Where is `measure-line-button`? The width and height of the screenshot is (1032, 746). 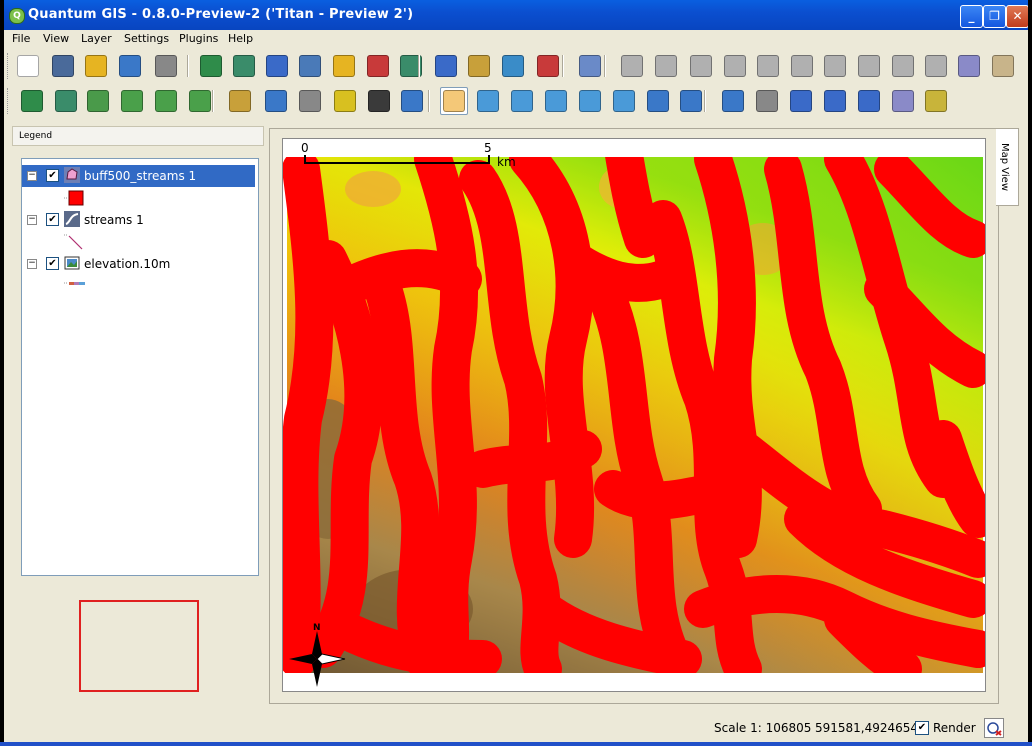 measure-line-button is located at coordinates (835, 101).